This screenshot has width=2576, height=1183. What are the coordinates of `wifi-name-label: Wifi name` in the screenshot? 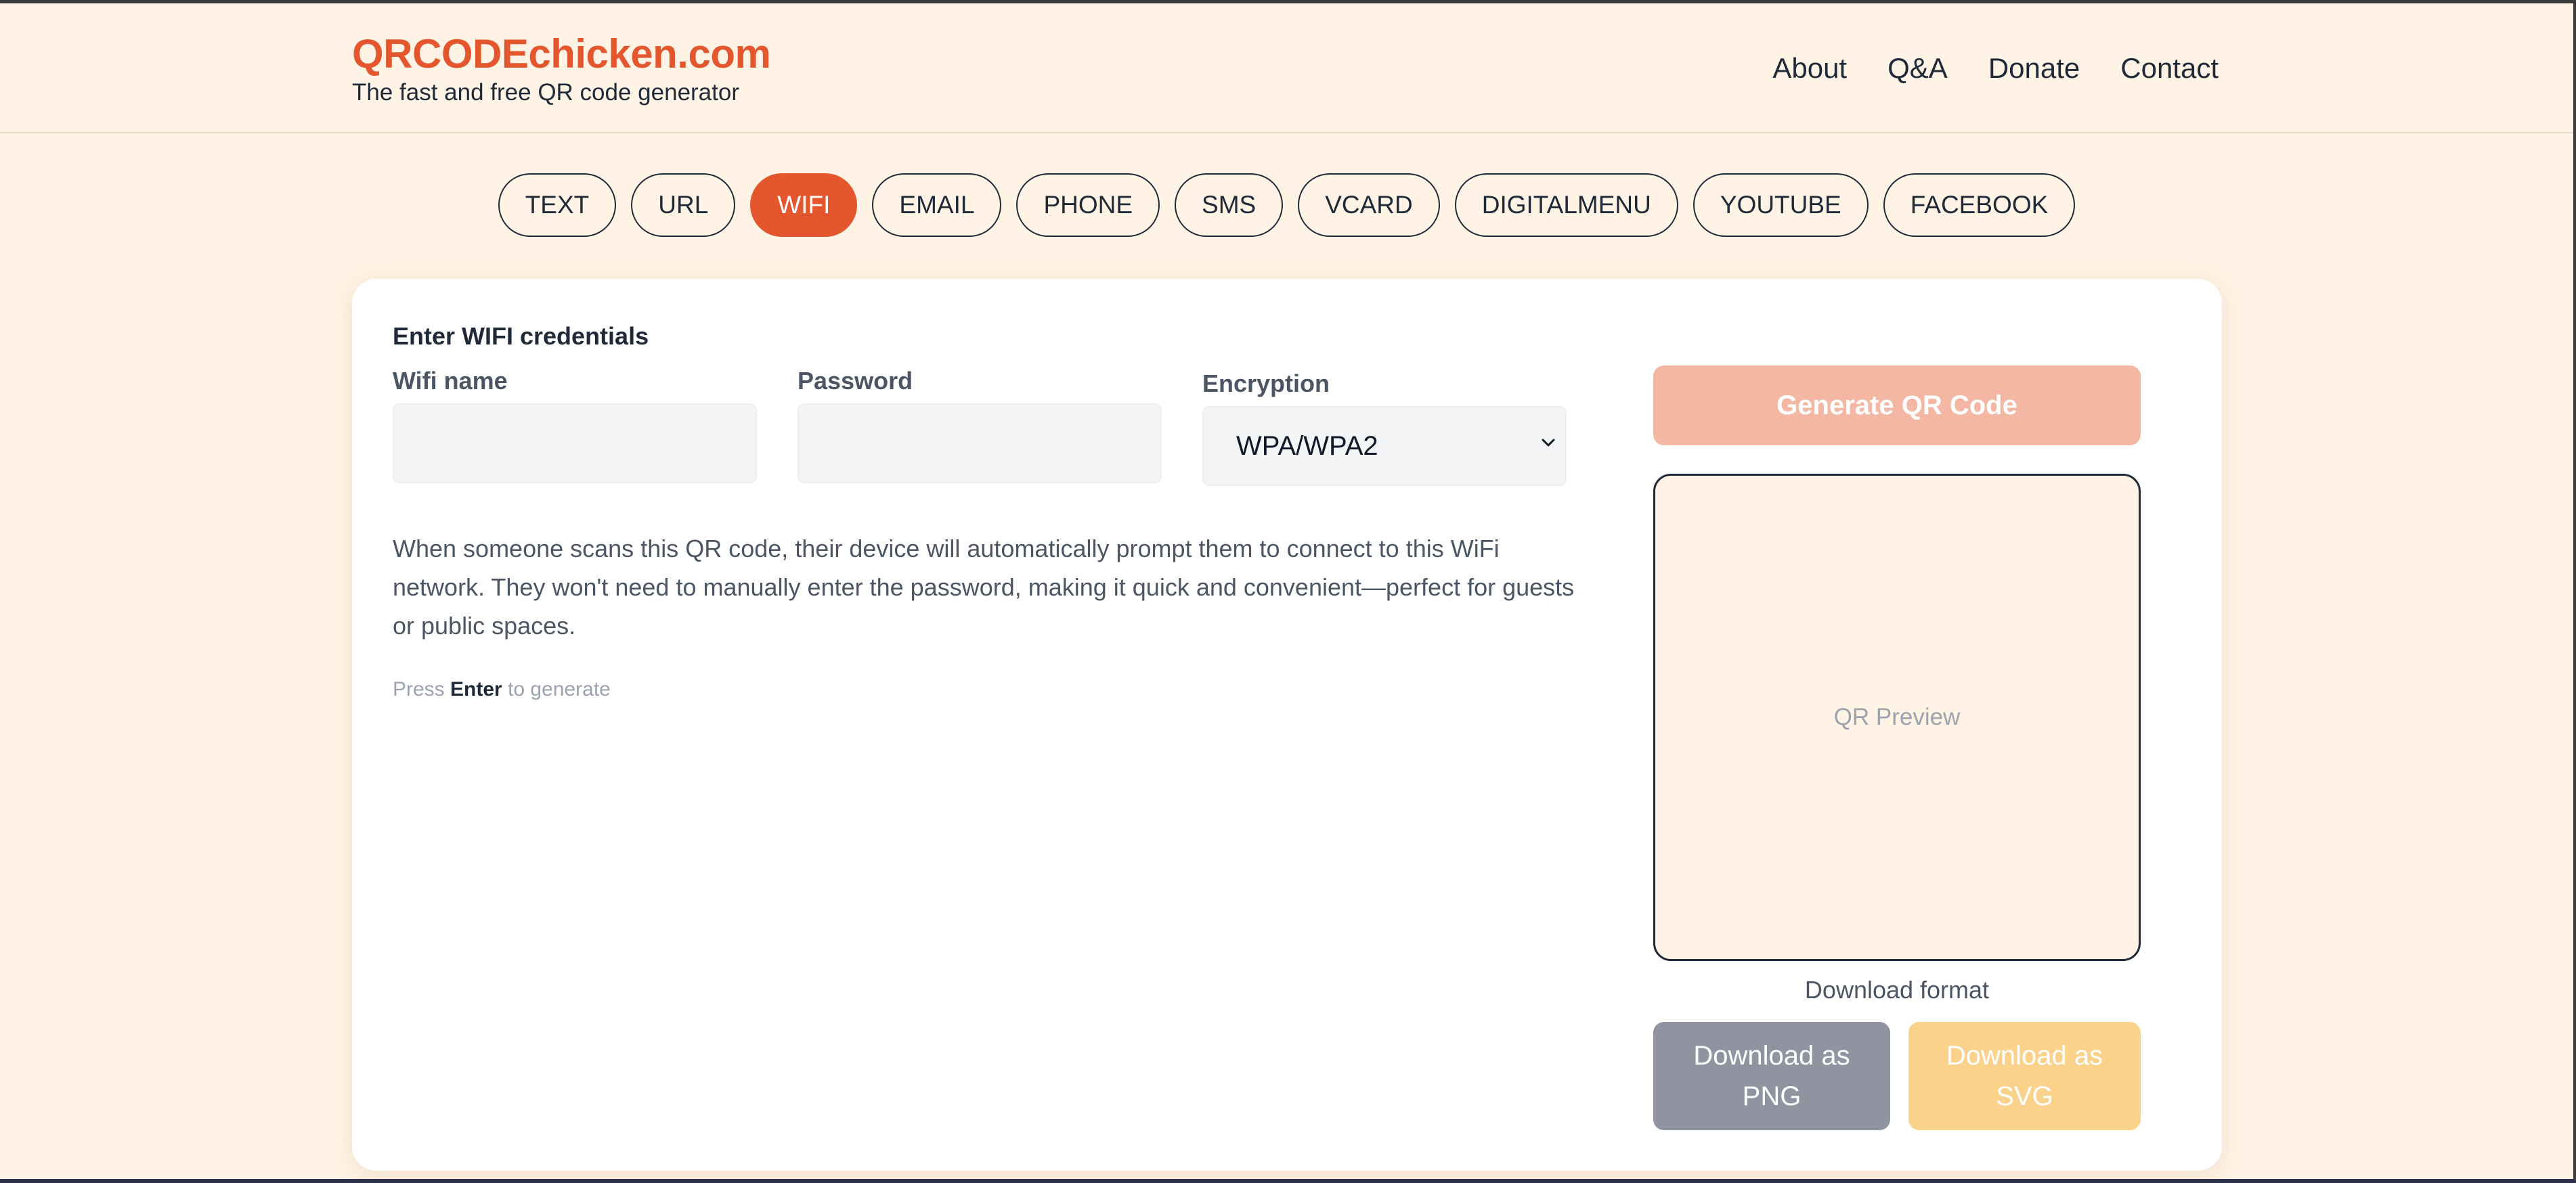 It's located at (450, 381).